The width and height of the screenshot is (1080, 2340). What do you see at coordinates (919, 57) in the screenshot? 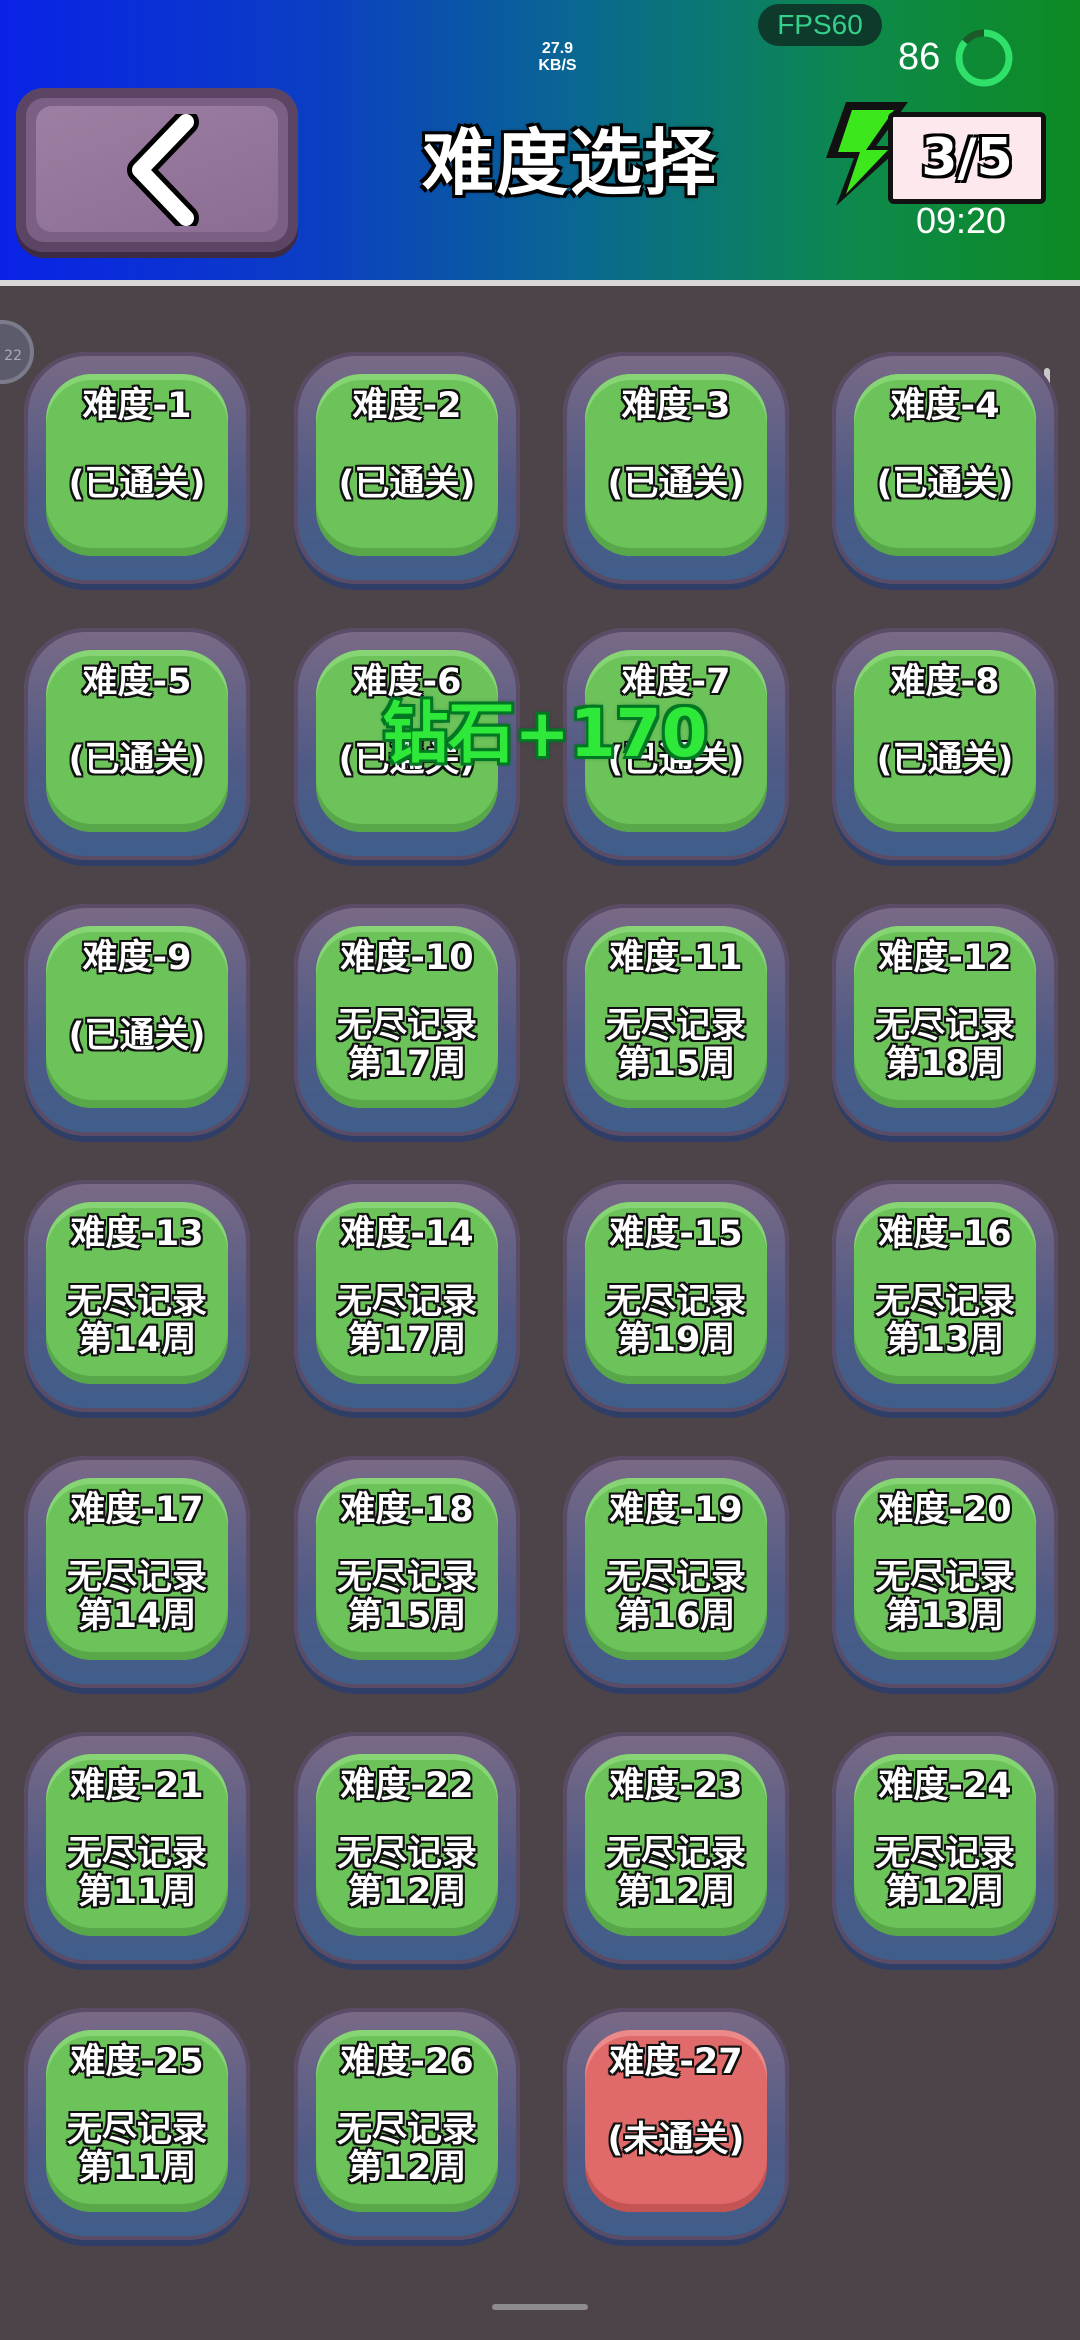
I see `battery-level: 86` at bounding box center [919, 57].